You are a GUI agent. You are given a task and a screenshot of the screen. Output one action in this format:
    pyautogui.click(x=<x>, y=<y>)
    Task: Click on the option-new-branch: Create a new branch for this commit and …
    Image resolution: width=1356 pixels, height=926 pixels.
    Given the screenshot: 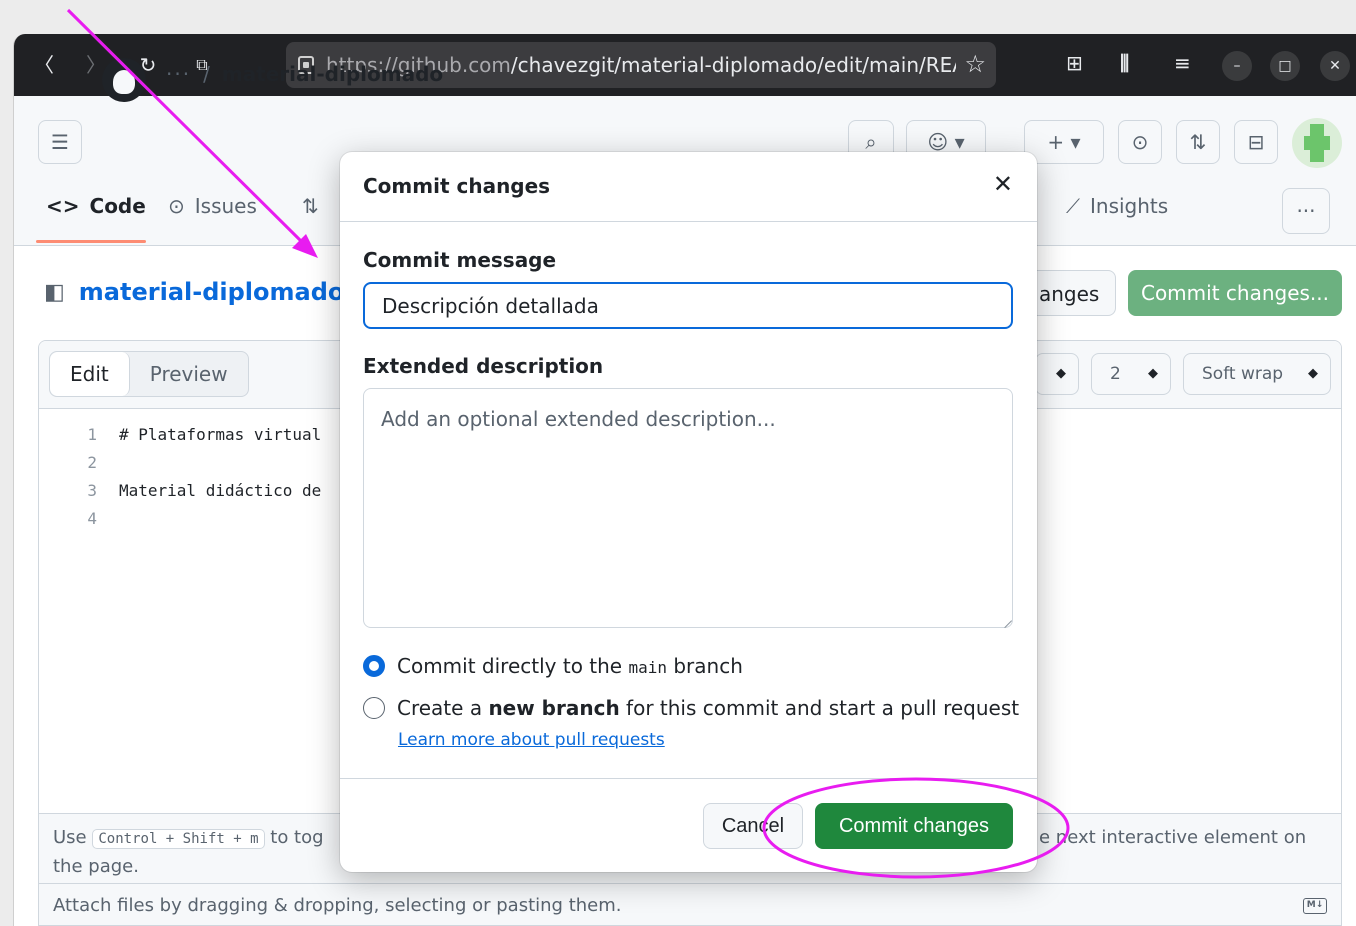 What is the action you would take?
    pyautogui.click(x=691, y=708)
    